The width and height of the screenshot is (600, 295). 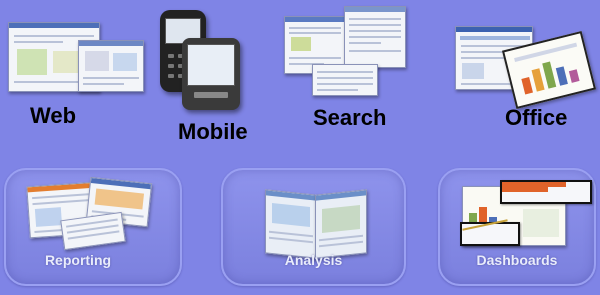 I want to click on search-results-screenshot-tertiary, so click(x=345, y=80).